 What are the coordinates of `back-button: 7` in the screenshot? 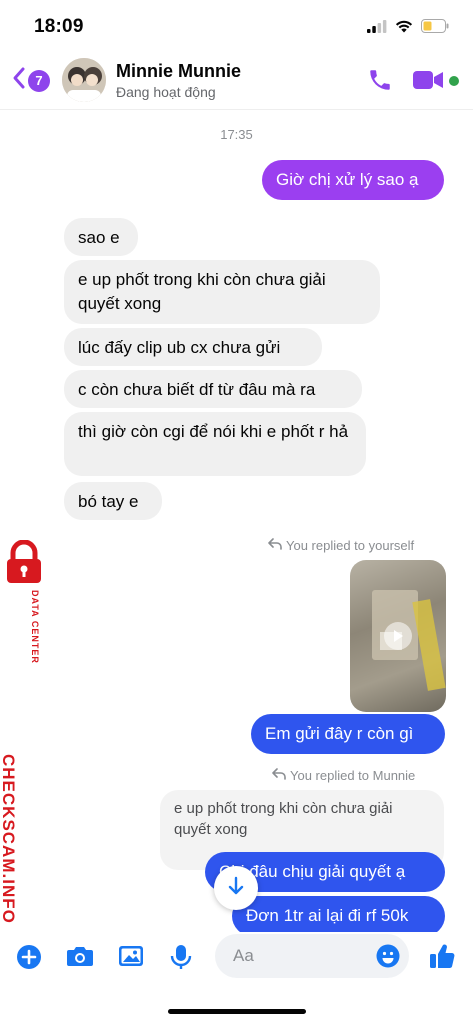 It's located at (31, 80).